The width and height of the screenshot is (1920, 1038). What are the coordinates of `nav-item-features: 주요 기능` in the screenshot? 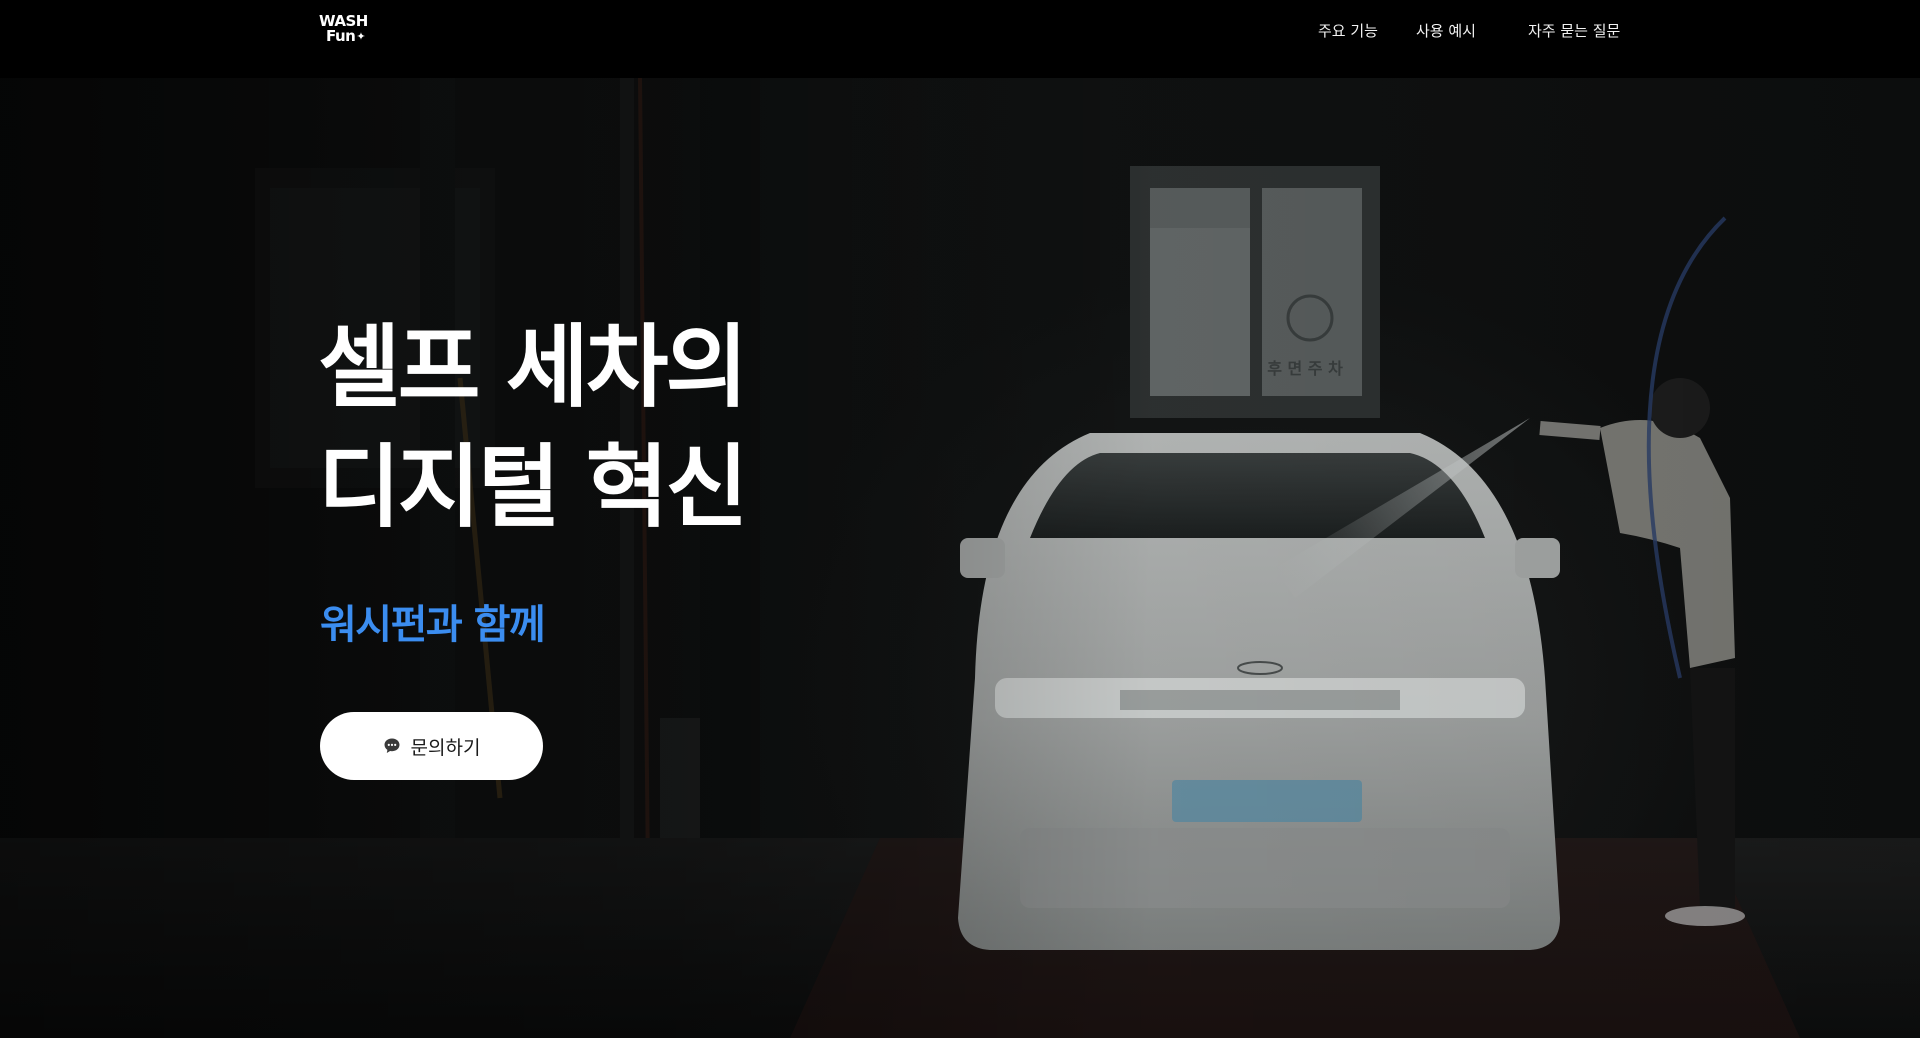 It's located at (1348, 30).